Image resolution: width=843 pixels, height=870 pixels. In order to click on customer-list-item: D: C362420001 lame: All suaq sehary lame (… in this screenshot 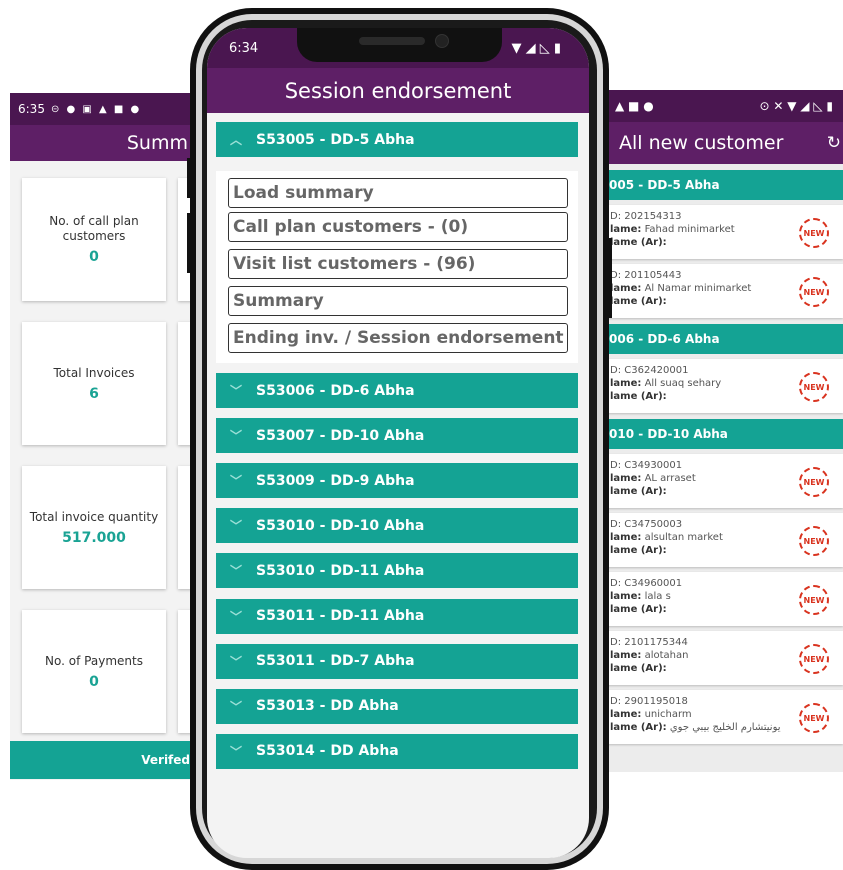, I will do `click(725, 386)`.